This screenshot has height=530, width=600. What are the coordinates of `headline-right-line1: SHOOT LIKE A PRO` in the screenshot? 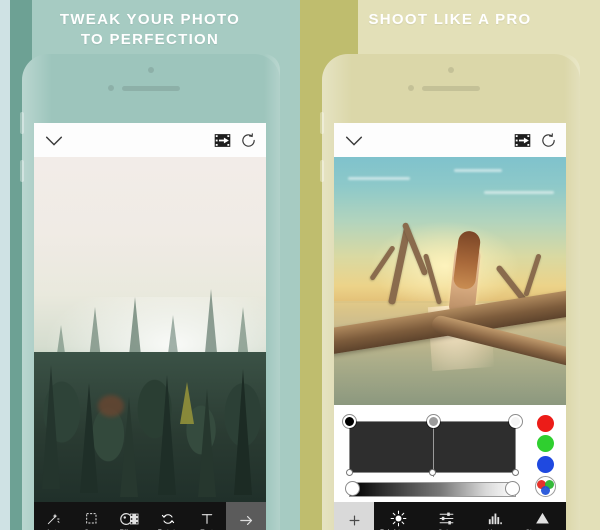 It's located at (450, 19).